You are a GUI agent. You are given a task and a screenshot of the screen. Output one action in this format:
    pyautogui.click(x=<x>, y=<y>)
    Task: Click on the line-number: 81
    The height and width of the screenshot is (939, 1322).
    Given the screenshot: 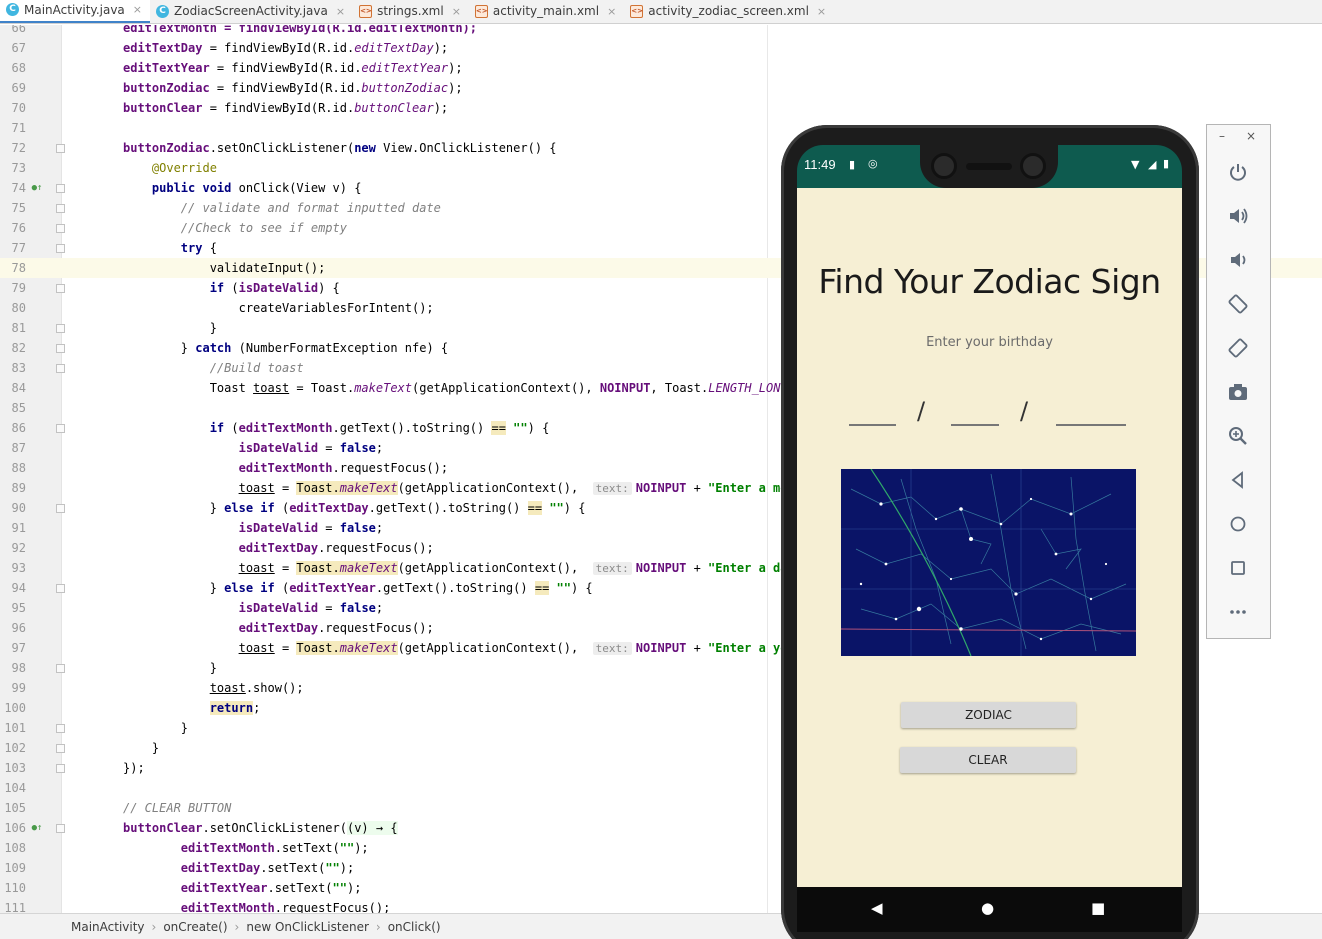 What is the action you would take?
    pyautogui.click(x=13, y=328)
    